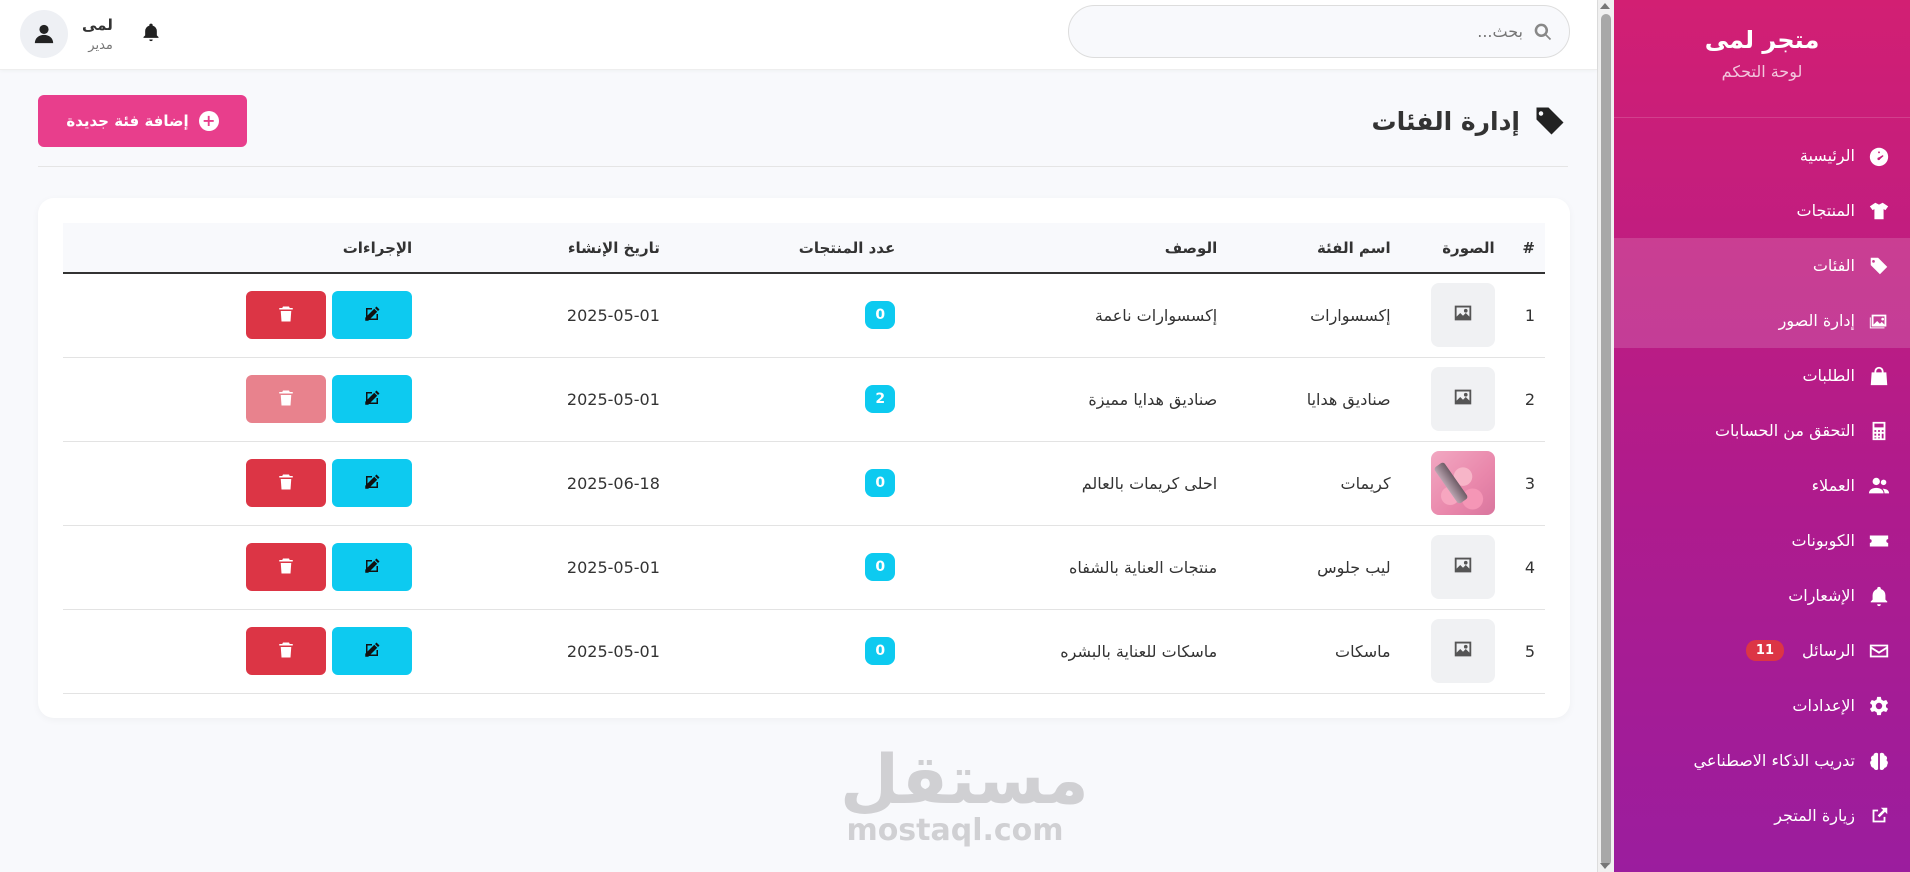 The height and width of the screenshot is (872, 1910). Describe the element at coordinates (90, 34) in the screenshot. I see `user-area: لمى مدير` at that location.